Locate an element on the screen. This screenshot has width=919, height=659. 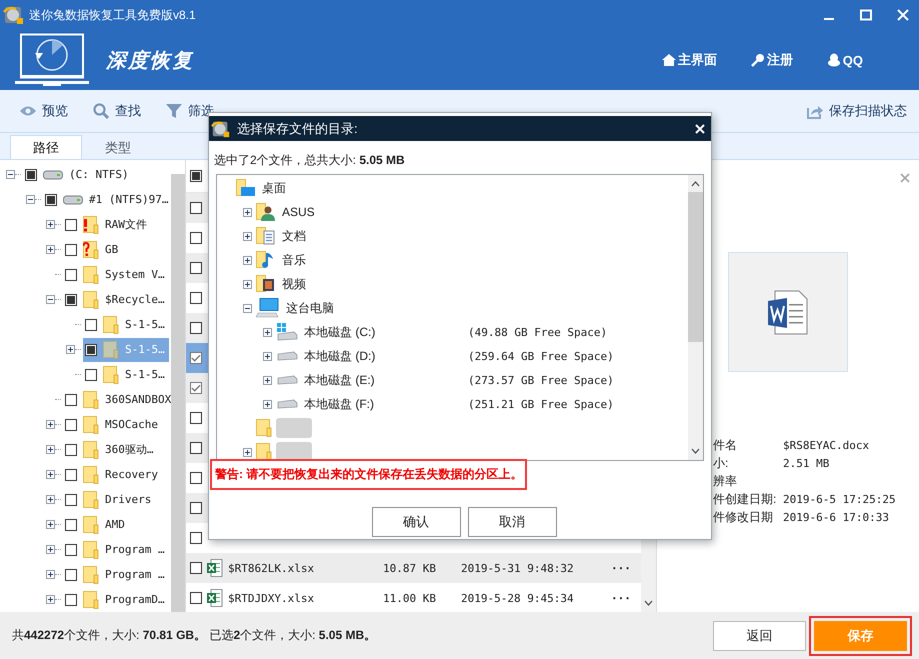
cancel-button: 取消 is located at coordinates (512, 522).